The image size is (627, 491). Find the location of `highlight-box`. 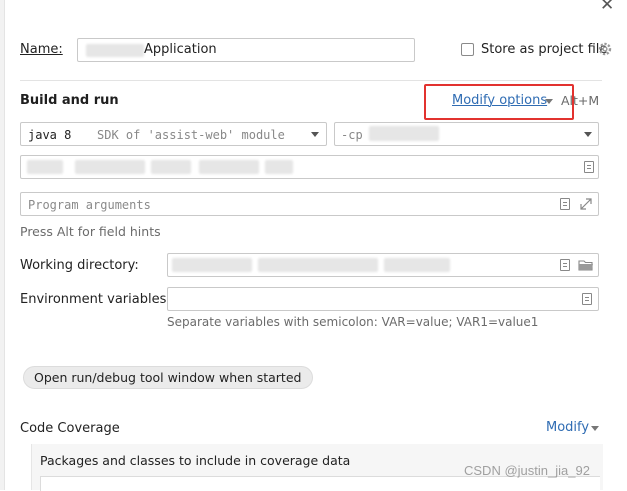

highlight-box is located at coordinates (499, 102).